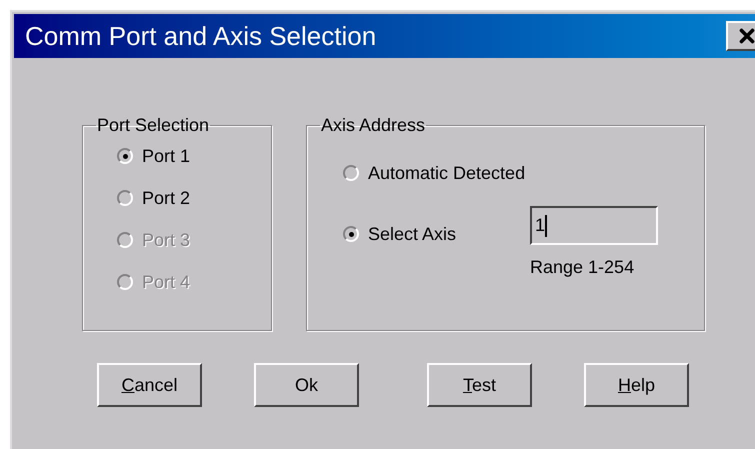 The height and width of the screenshot is (449, 755). Describe the element at coordinates (540, 225) in the screenshot. I see `field-value: 1` at that location.